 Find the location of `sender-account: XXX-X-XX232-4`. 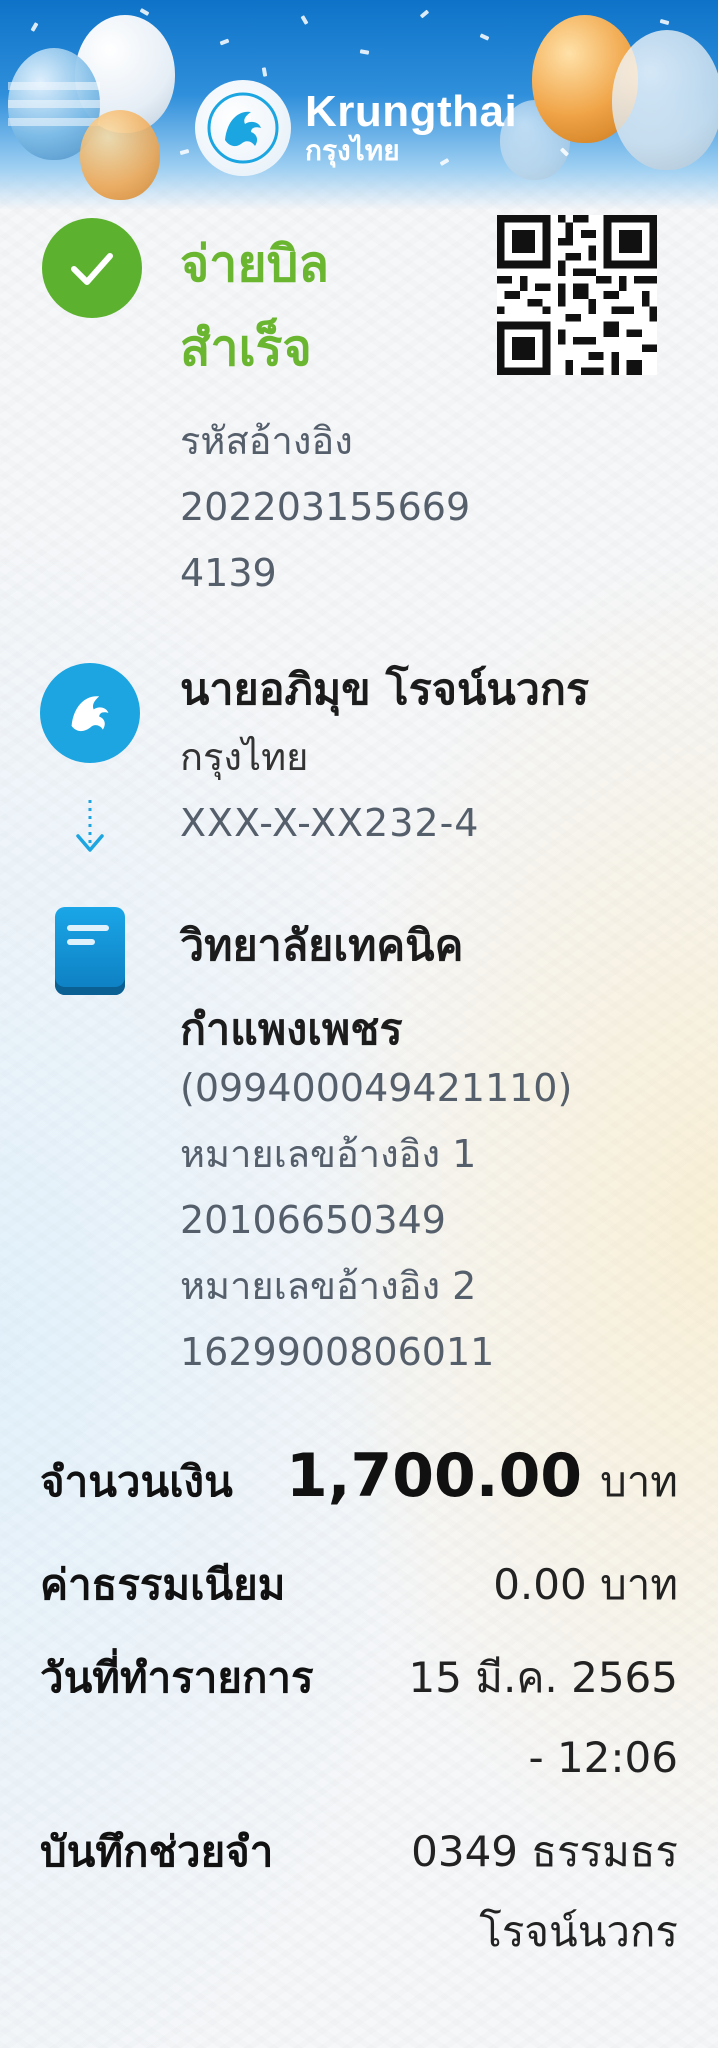

sender-account: XXX-X-XX232-4 is located at coordinates (330, 823).